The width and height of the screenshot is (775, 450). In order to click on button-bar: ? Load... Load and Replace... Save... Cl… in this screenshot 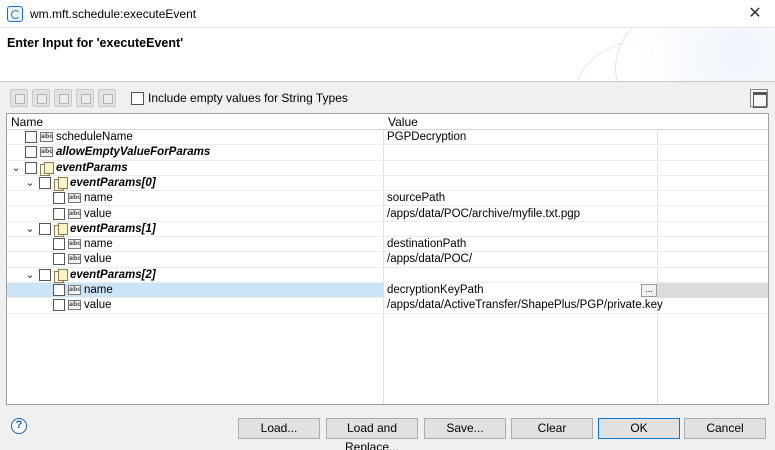, I will do `click(387, 429)`.